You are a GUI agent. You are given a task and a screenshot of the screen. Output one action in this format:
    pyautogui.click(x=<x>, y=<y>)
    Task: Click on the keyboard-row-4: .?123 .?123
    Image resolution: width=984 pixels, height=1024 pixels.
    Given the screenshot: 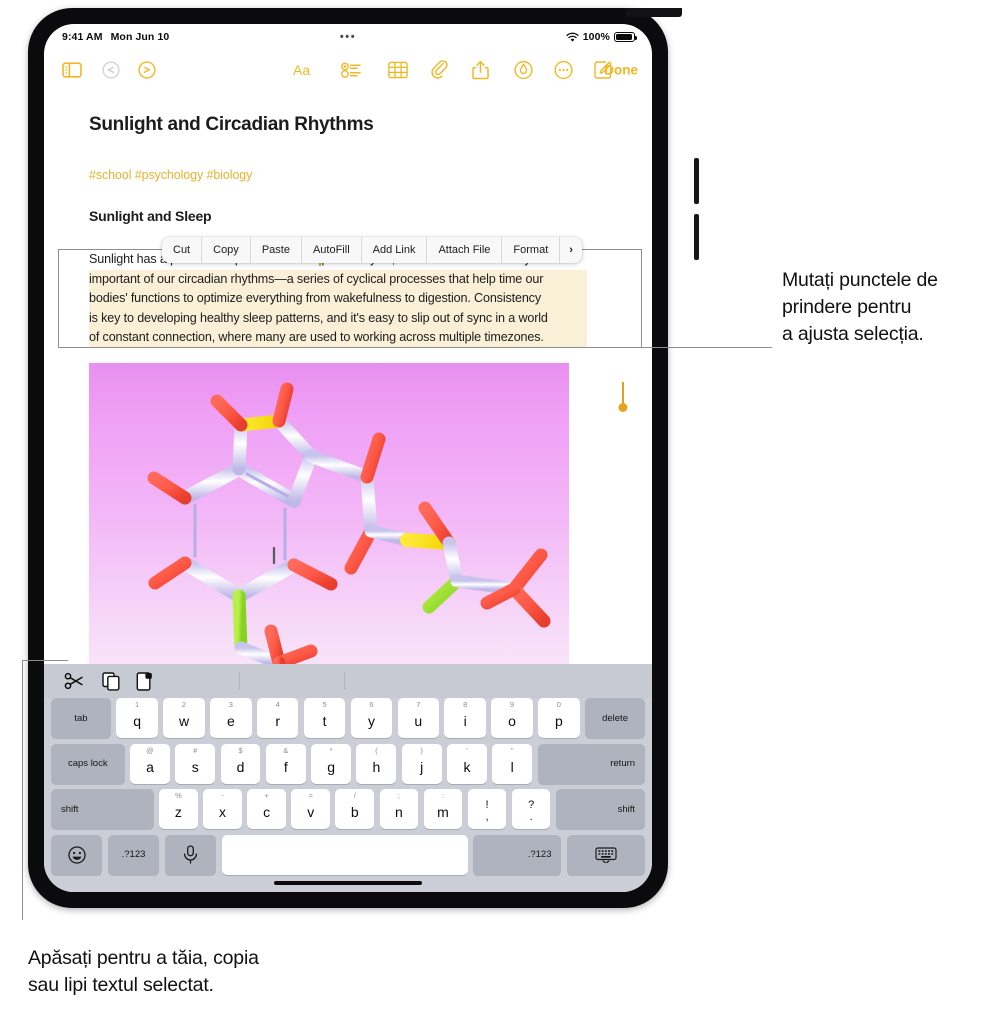 What is the action you would take?
    pyautogui.click(x=348, y=854)
    